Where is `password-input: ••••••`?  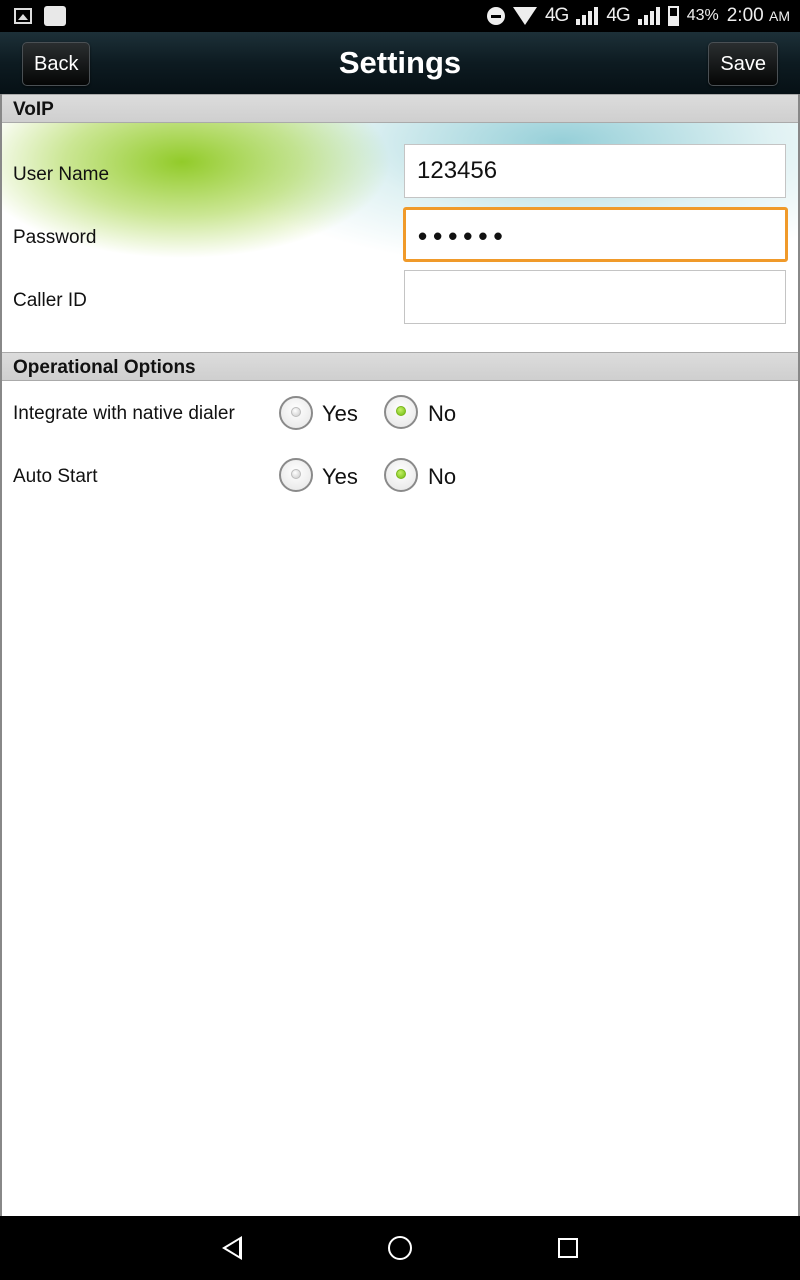 password-input: •••••• is located at coordinates (595, 234).